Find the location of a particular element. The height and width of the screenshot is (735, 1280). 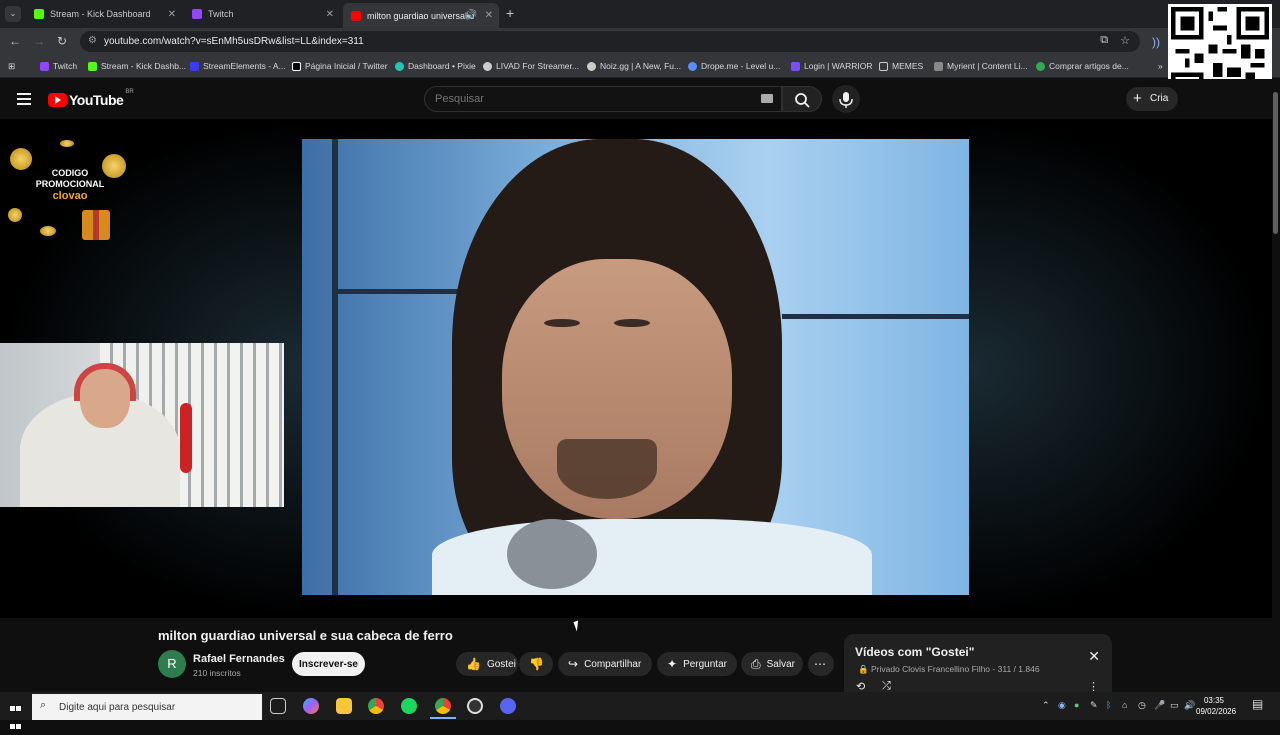

save-button: ⎙ Salvar is located at coordinates (772, 664).